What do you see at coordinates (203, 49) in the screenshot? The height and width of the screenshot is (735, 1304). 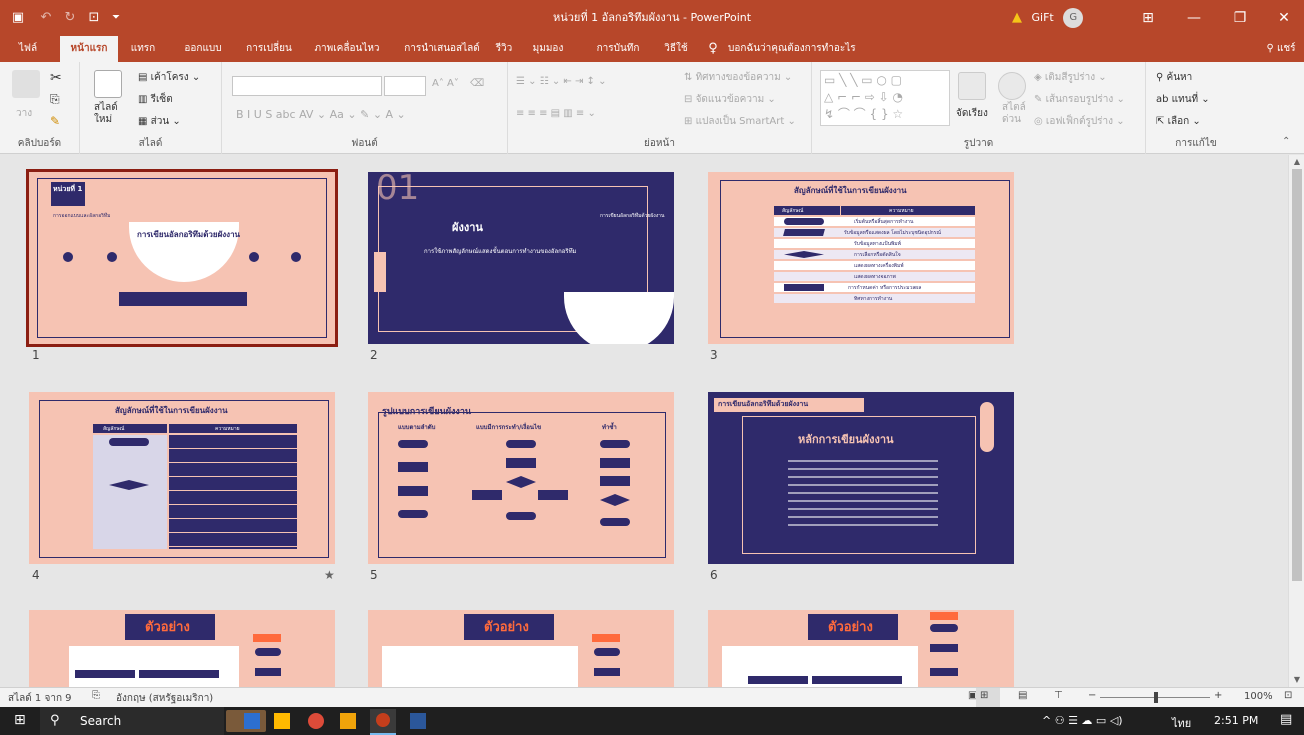 I see `tab-design: ออกแบบ` at bounding box center [203, 49].